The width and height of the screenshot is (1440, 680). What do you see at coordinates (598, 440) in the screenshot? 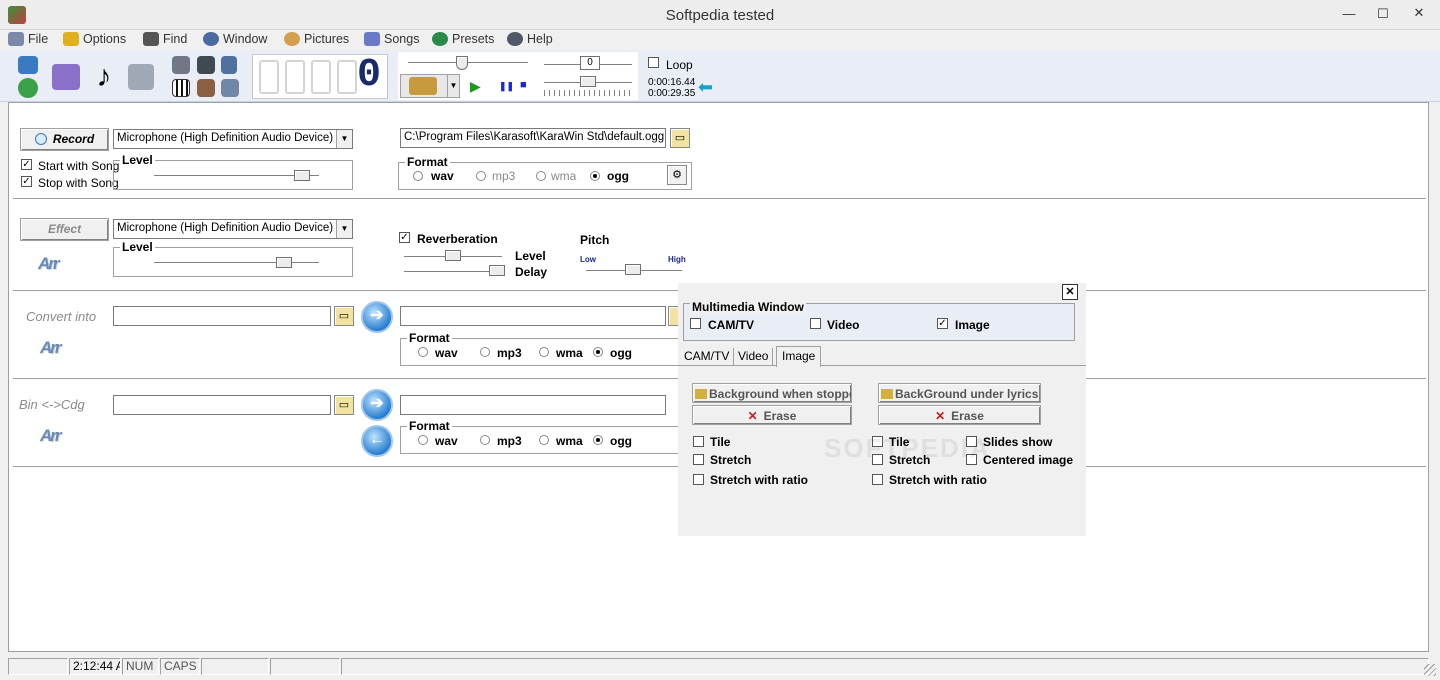
I see `bin-format-ogg-radio` at bounding box center [598, 440].